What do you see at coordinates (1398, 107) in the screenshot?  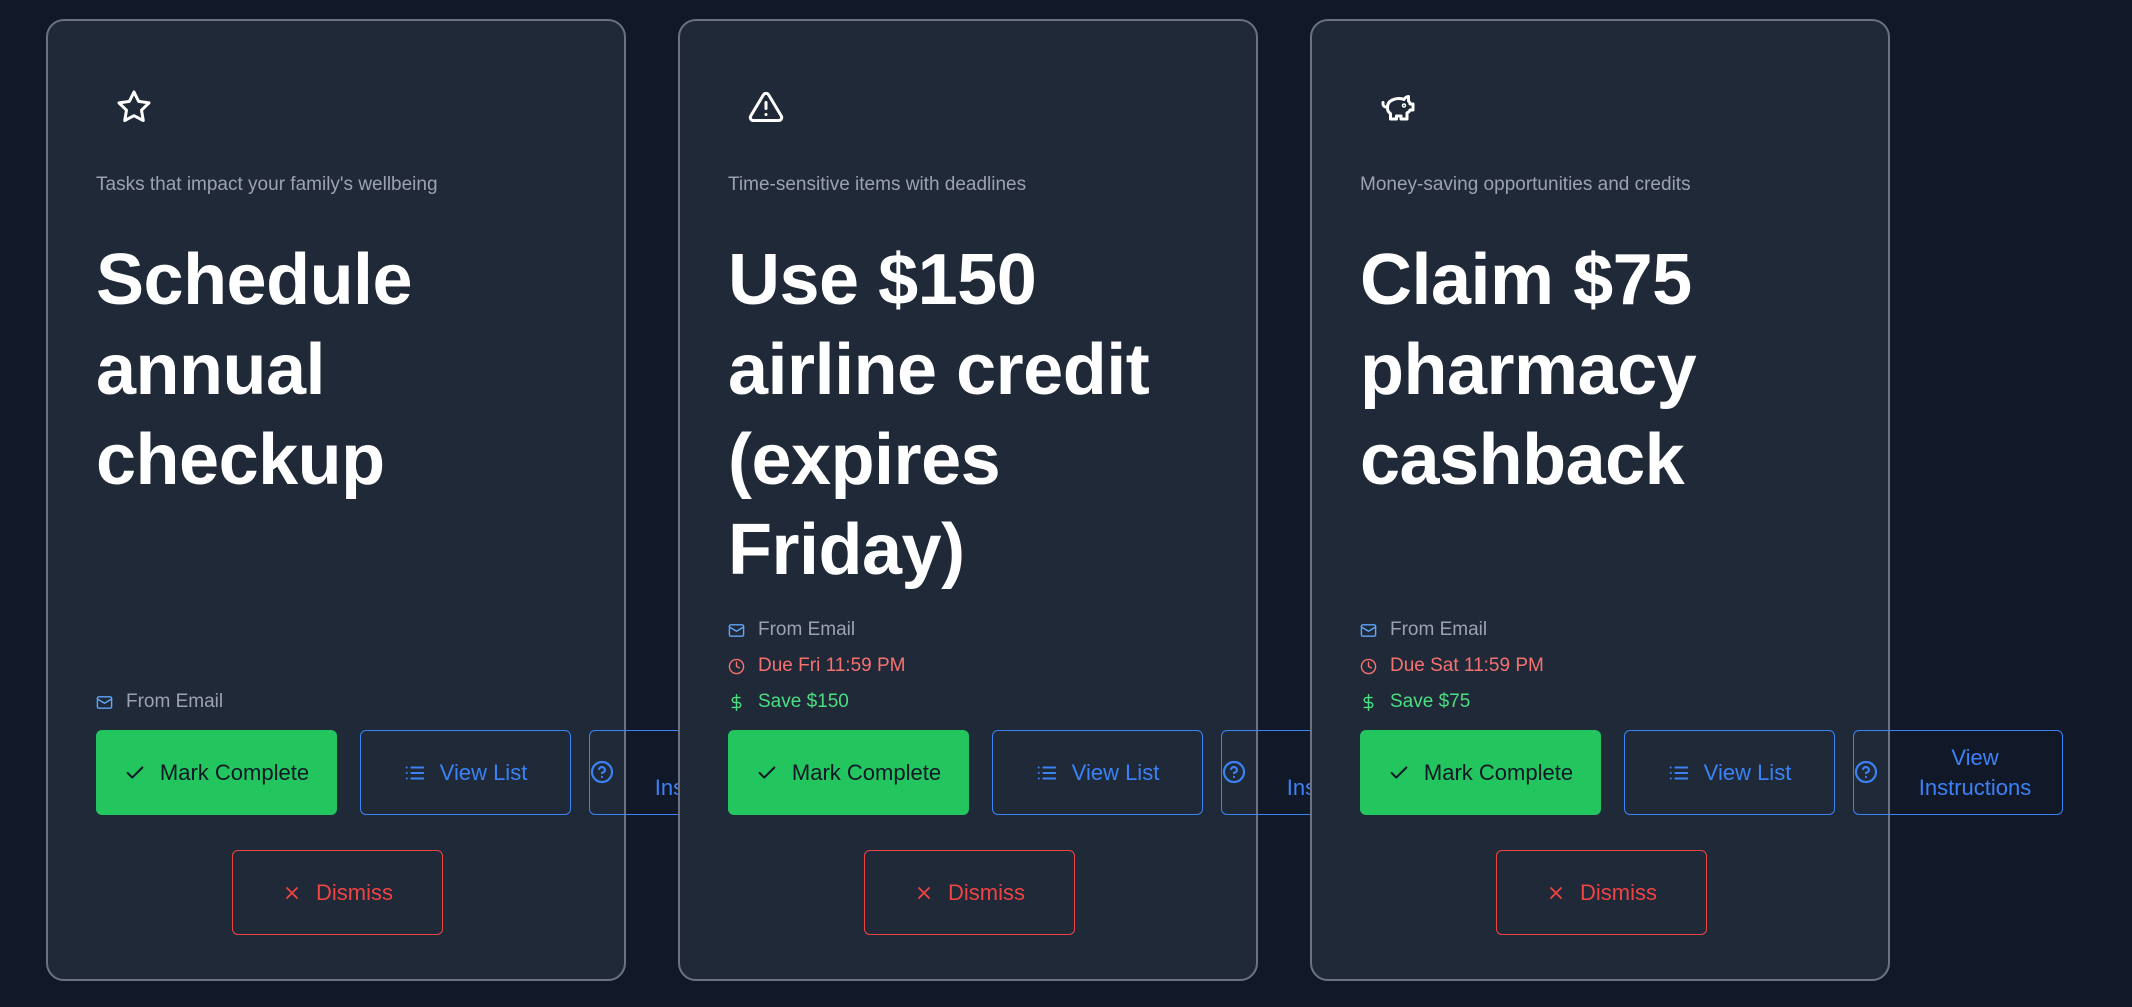 I see `piggy-bank-icon` at bounding box center [1398, 107].